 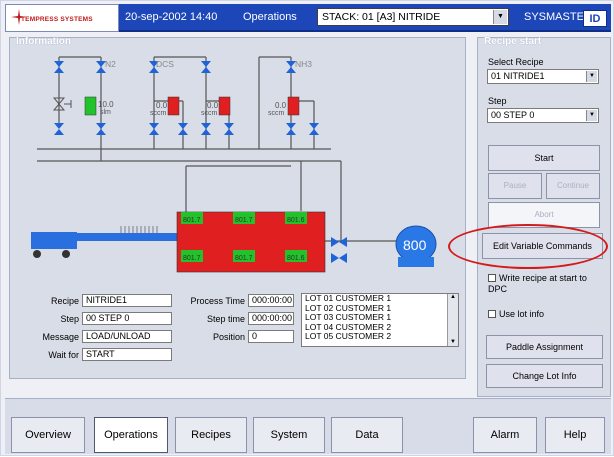 What do you see at coordinates (271, 336) in the screenshot?
I see `position-field: 0` at bounding box center [271, 336].